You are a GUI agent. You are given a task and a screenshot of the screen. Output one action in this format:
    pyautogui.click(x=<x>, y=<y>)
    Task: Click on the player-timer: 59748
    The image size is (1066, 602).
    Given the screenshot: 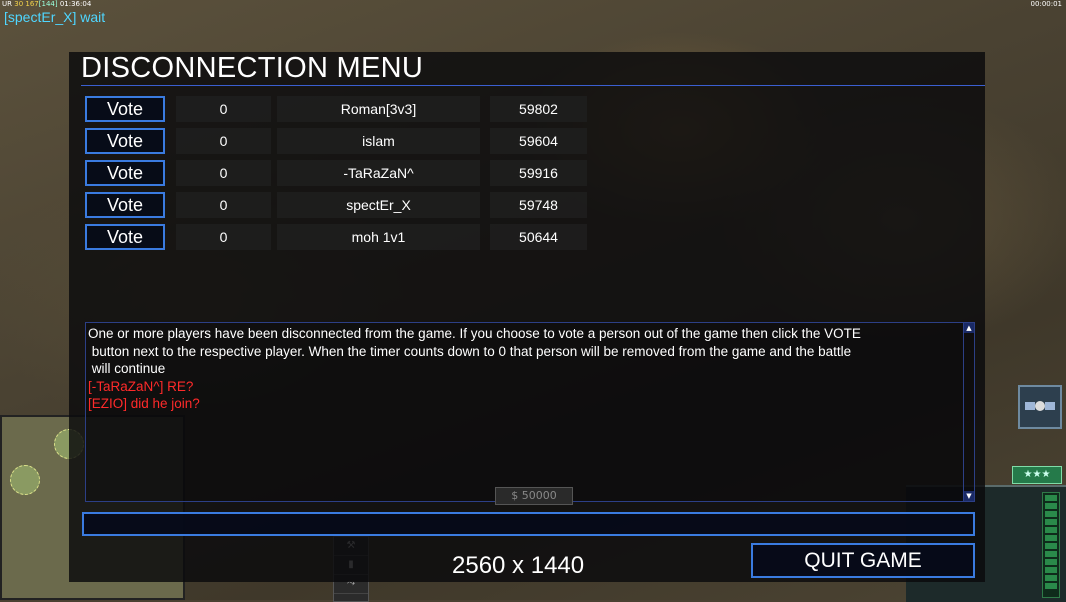 What is the action you would take?
    pyautogui.click(x=538, y=205)
    